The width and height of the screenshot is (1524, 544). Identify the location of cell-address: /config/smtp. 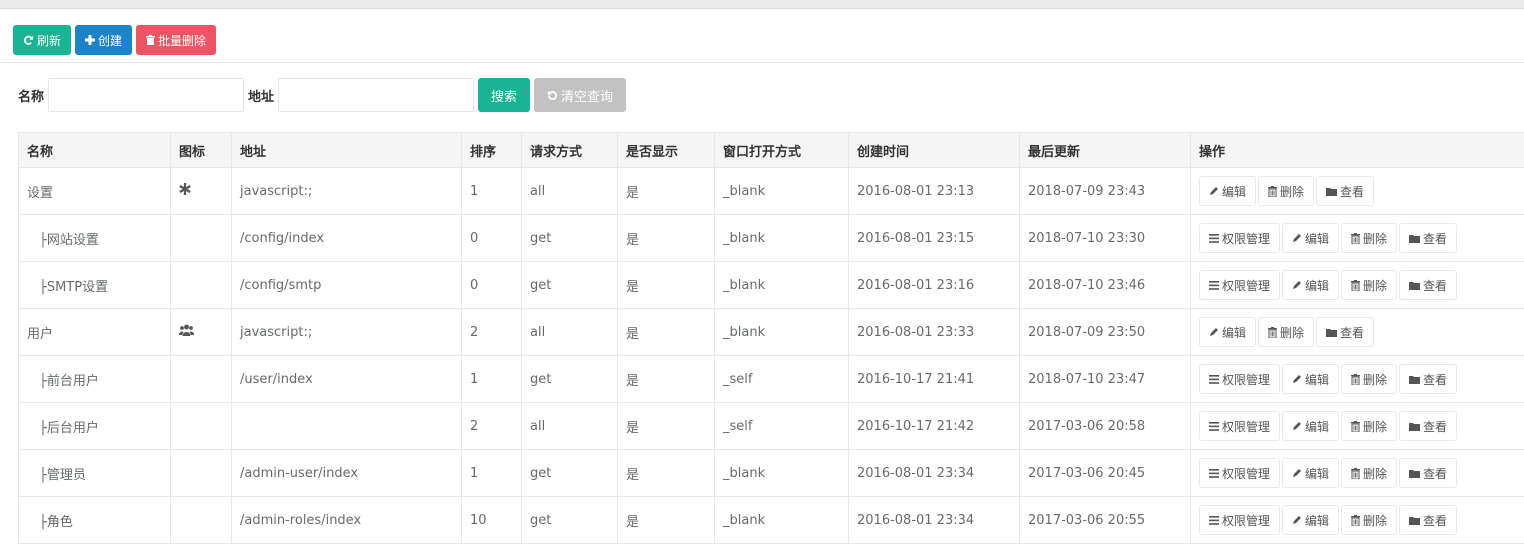
(347, 285).